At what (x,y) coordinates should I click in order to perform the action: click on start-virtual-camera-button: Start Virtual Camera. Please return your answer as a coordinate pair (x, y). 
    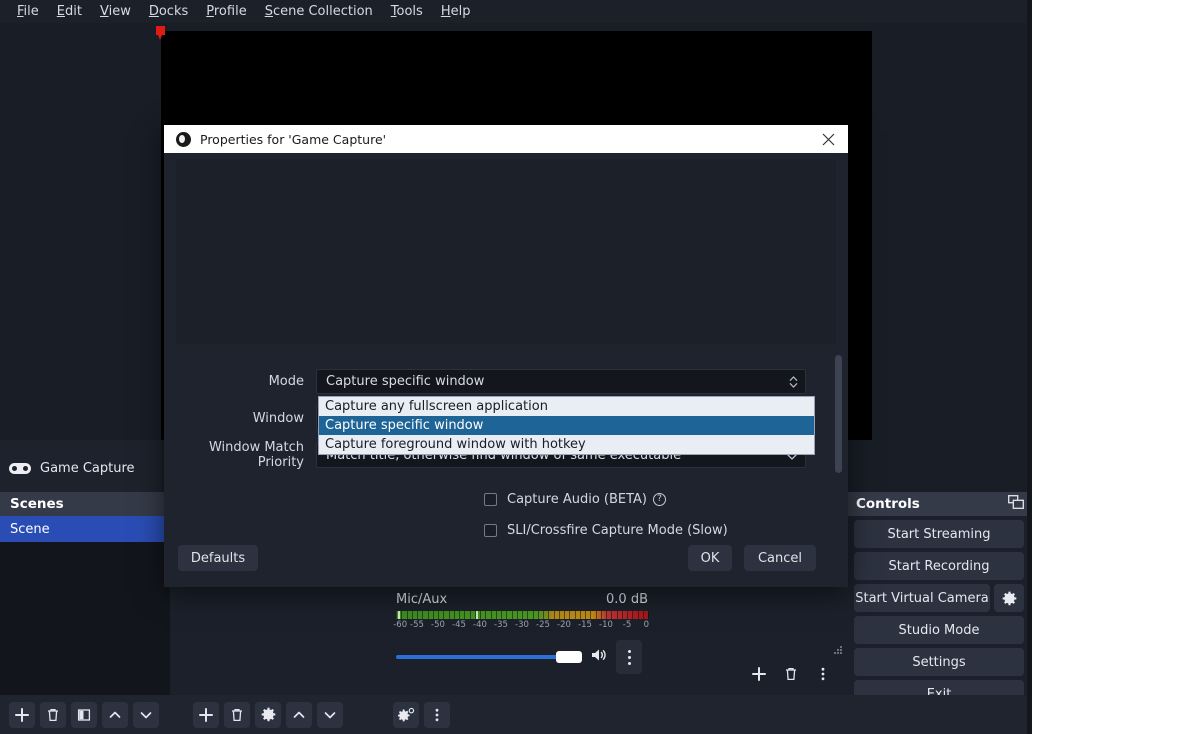
    Looking at the image, I should click on (922, 598).